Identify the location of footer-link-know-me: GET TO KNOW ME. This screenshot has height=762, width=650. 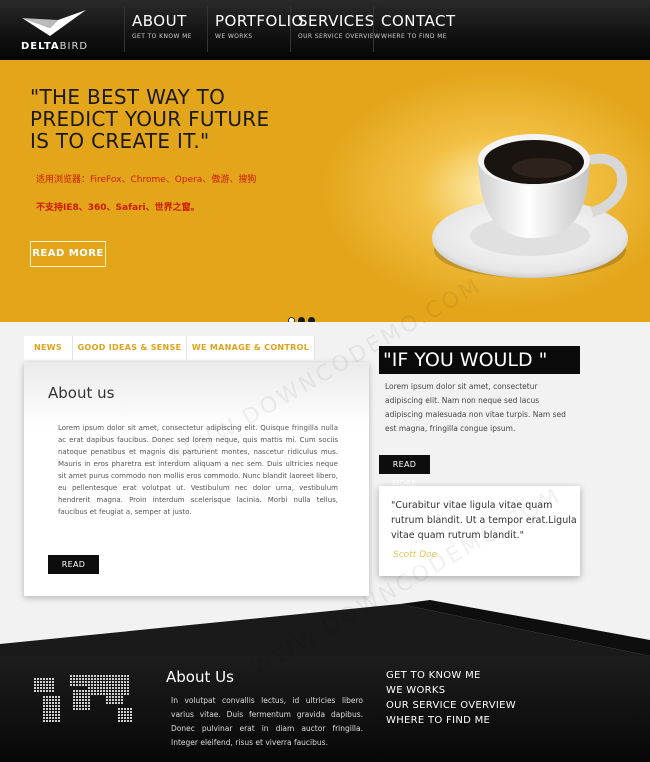
(451, 675).